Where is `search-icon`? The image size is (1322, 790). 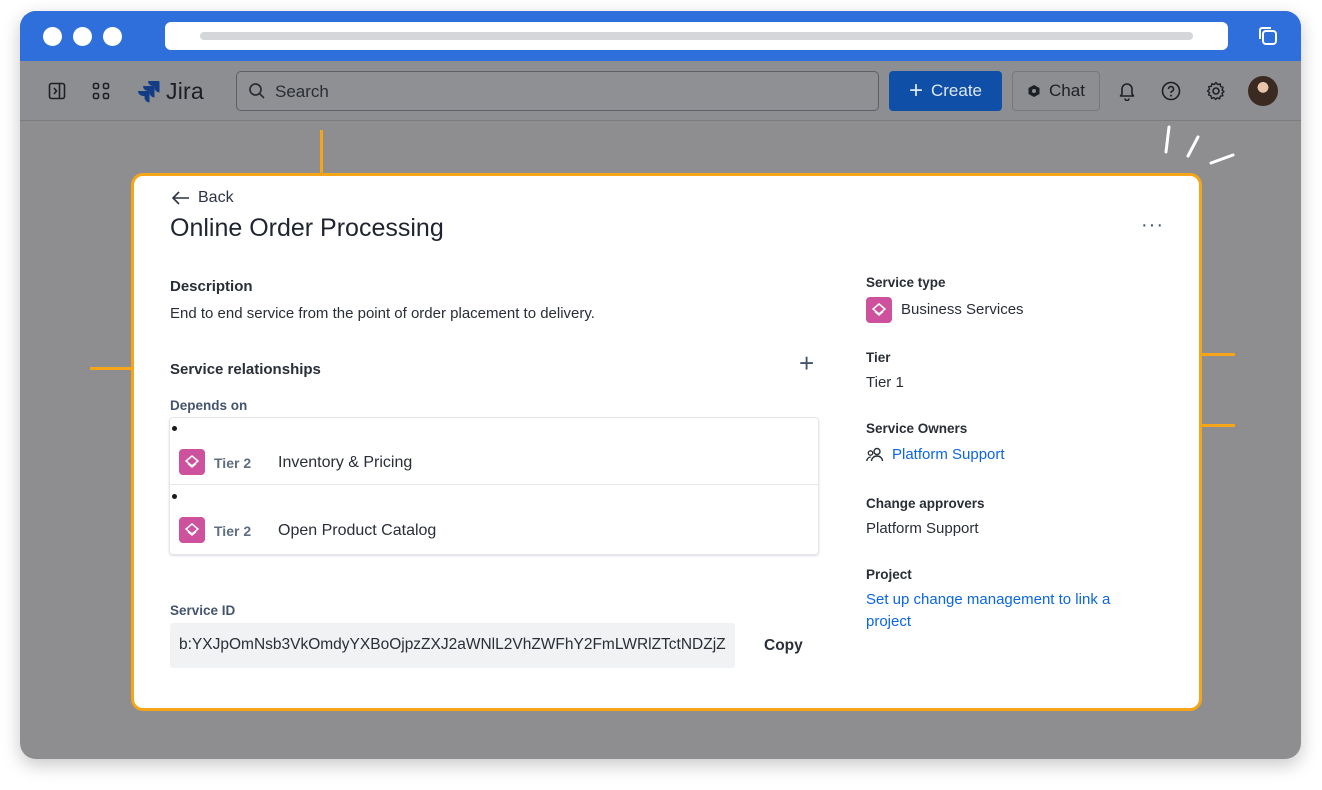 search-icon is located at coordinates (257, 91).